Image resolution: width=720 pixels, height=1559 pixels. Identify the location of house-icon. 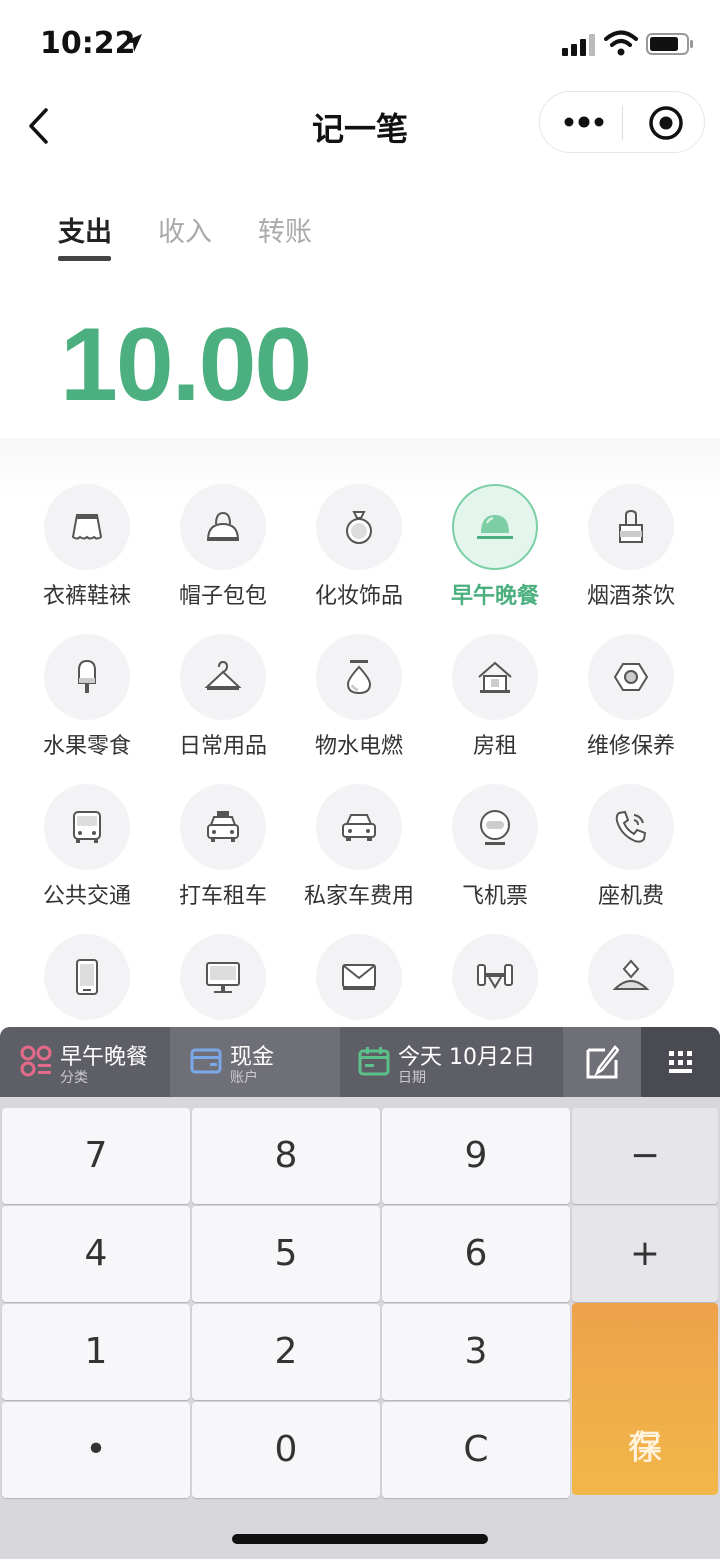
(495, 677).